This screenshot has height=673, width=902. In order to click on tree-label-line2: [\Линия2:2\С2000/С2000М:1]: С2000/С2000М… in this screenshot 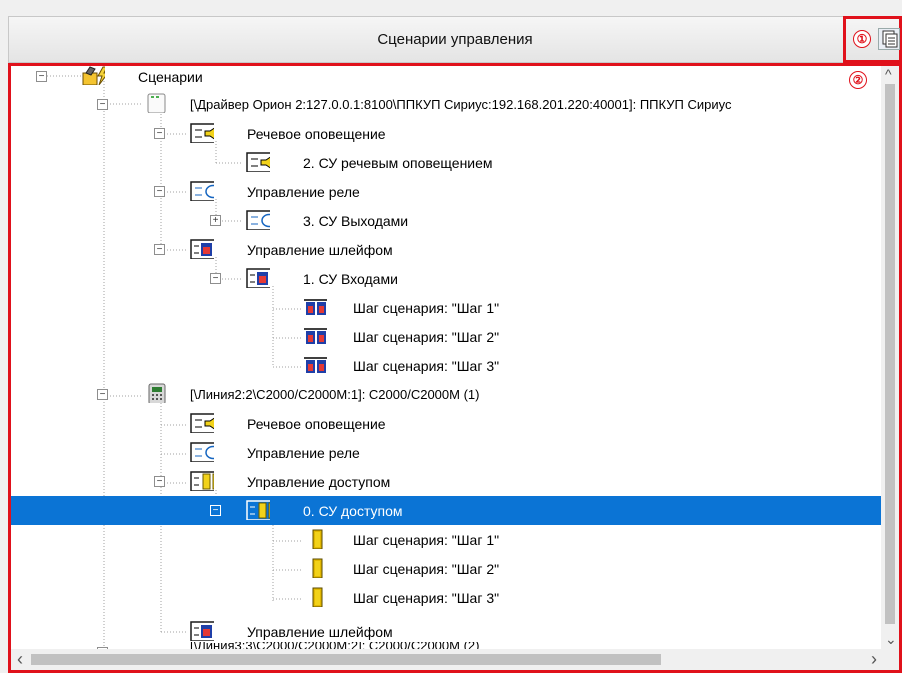, I will do `click(335, 394)`.